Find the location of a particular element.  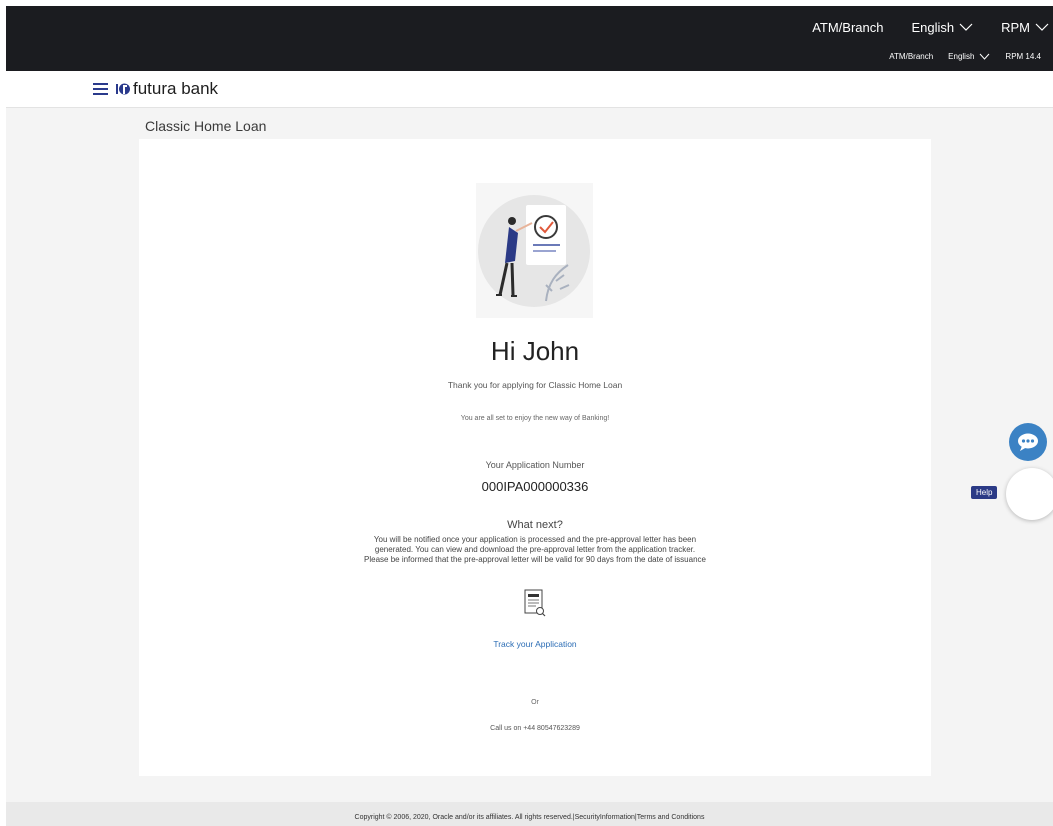

user-menu-small: RPM 14.4 is located at coordinates (1023, 56).